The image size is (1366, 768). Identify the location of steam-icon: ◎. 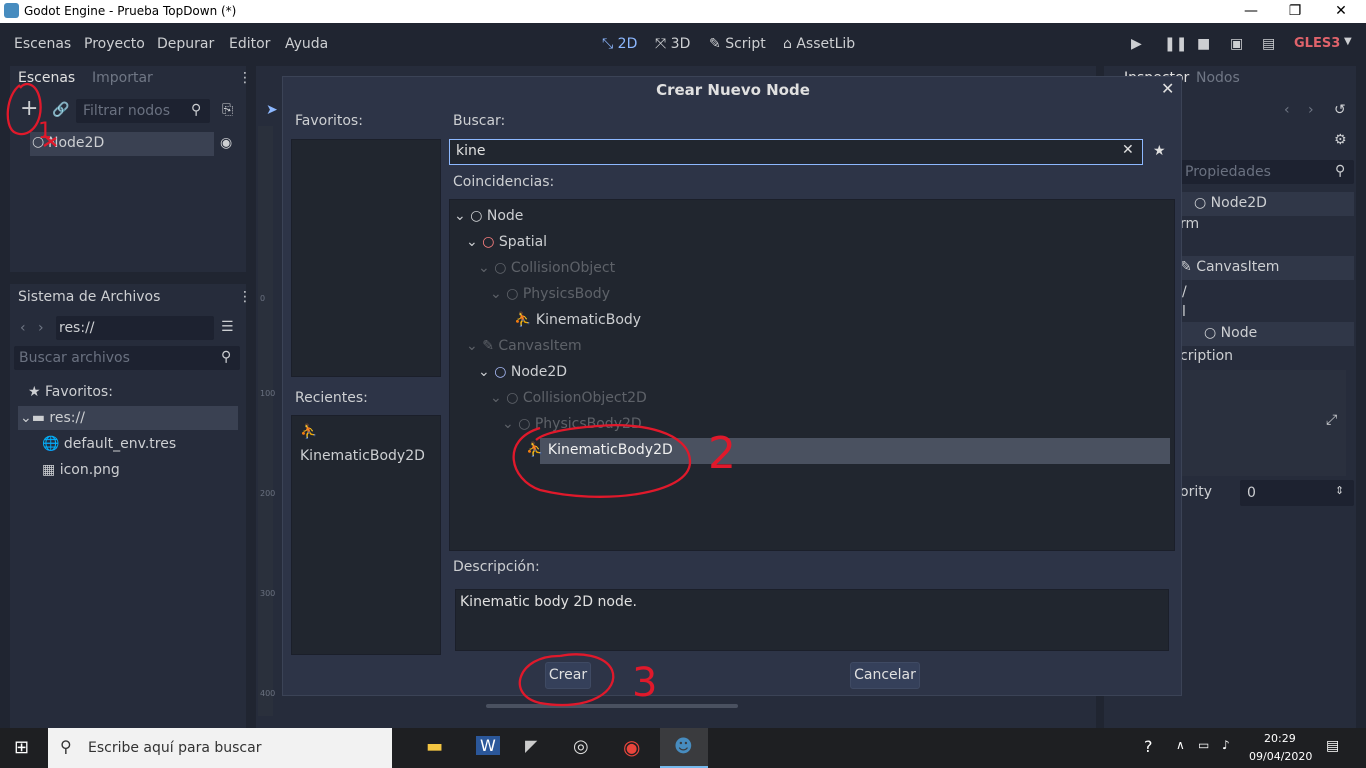
(581, 746).